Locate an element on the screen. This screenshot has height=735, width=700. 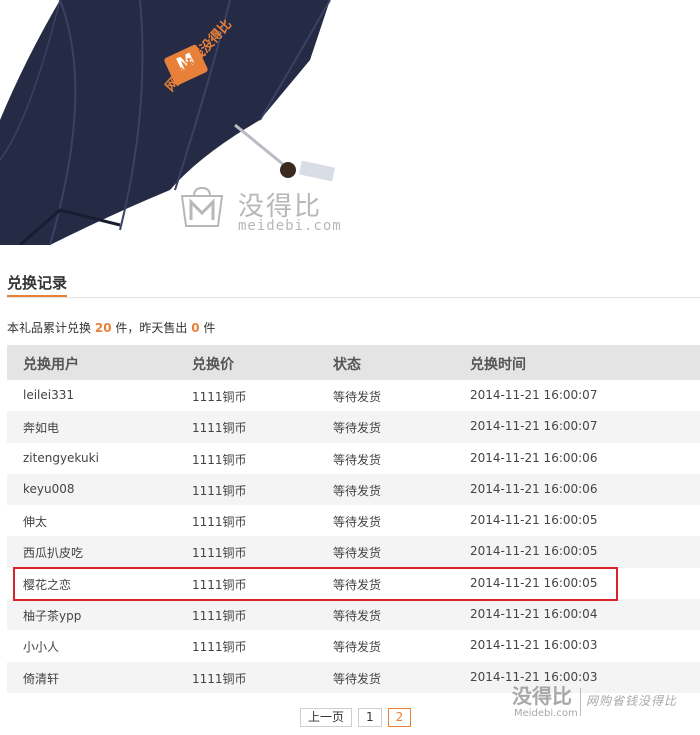
section-divider is located at coordinates (353, 297).